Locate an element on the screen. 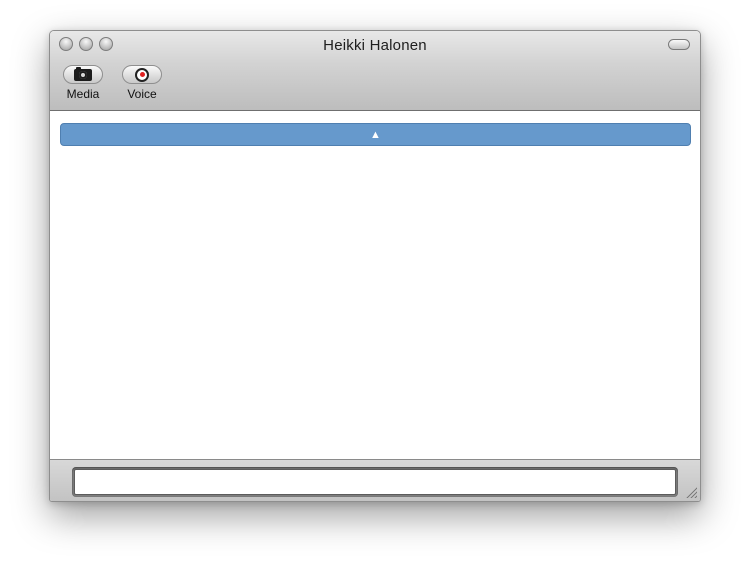  input-bar is located at coordinates (375, 480).